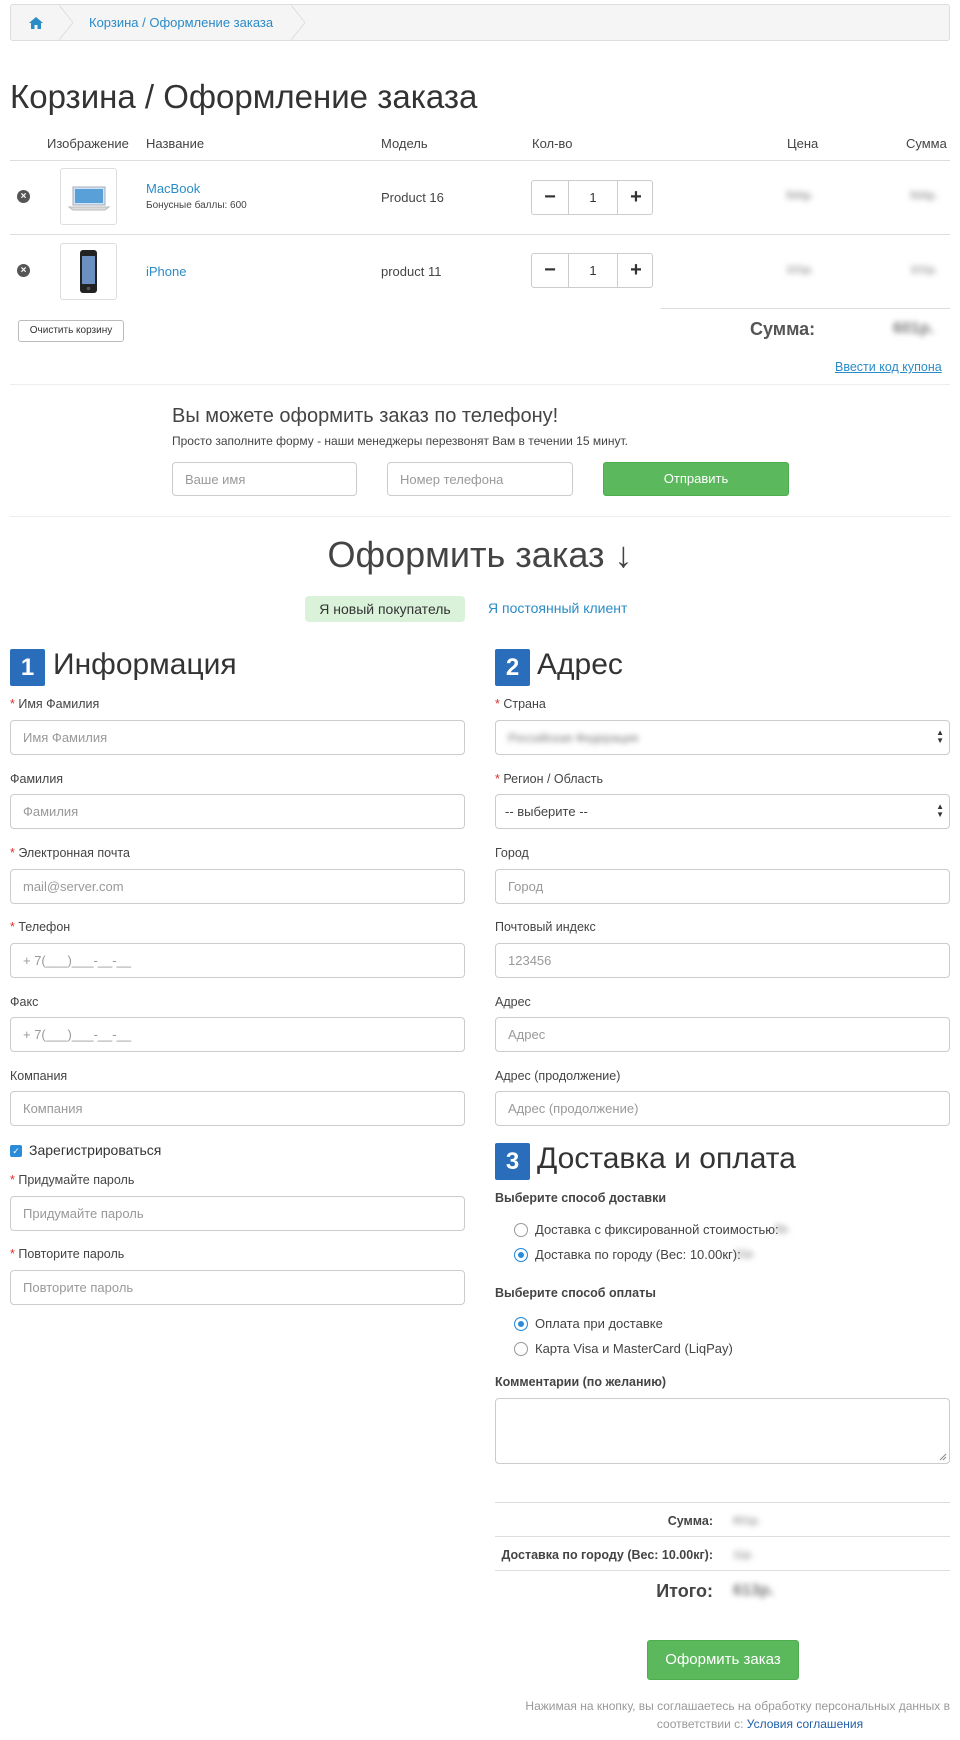 The height and width of the screenshot is (1740, 960). What do you see at coordinates (545, 927) in the screenshot?
I see `field-label: Почтовый индекс` at bounding box center [545, 927].